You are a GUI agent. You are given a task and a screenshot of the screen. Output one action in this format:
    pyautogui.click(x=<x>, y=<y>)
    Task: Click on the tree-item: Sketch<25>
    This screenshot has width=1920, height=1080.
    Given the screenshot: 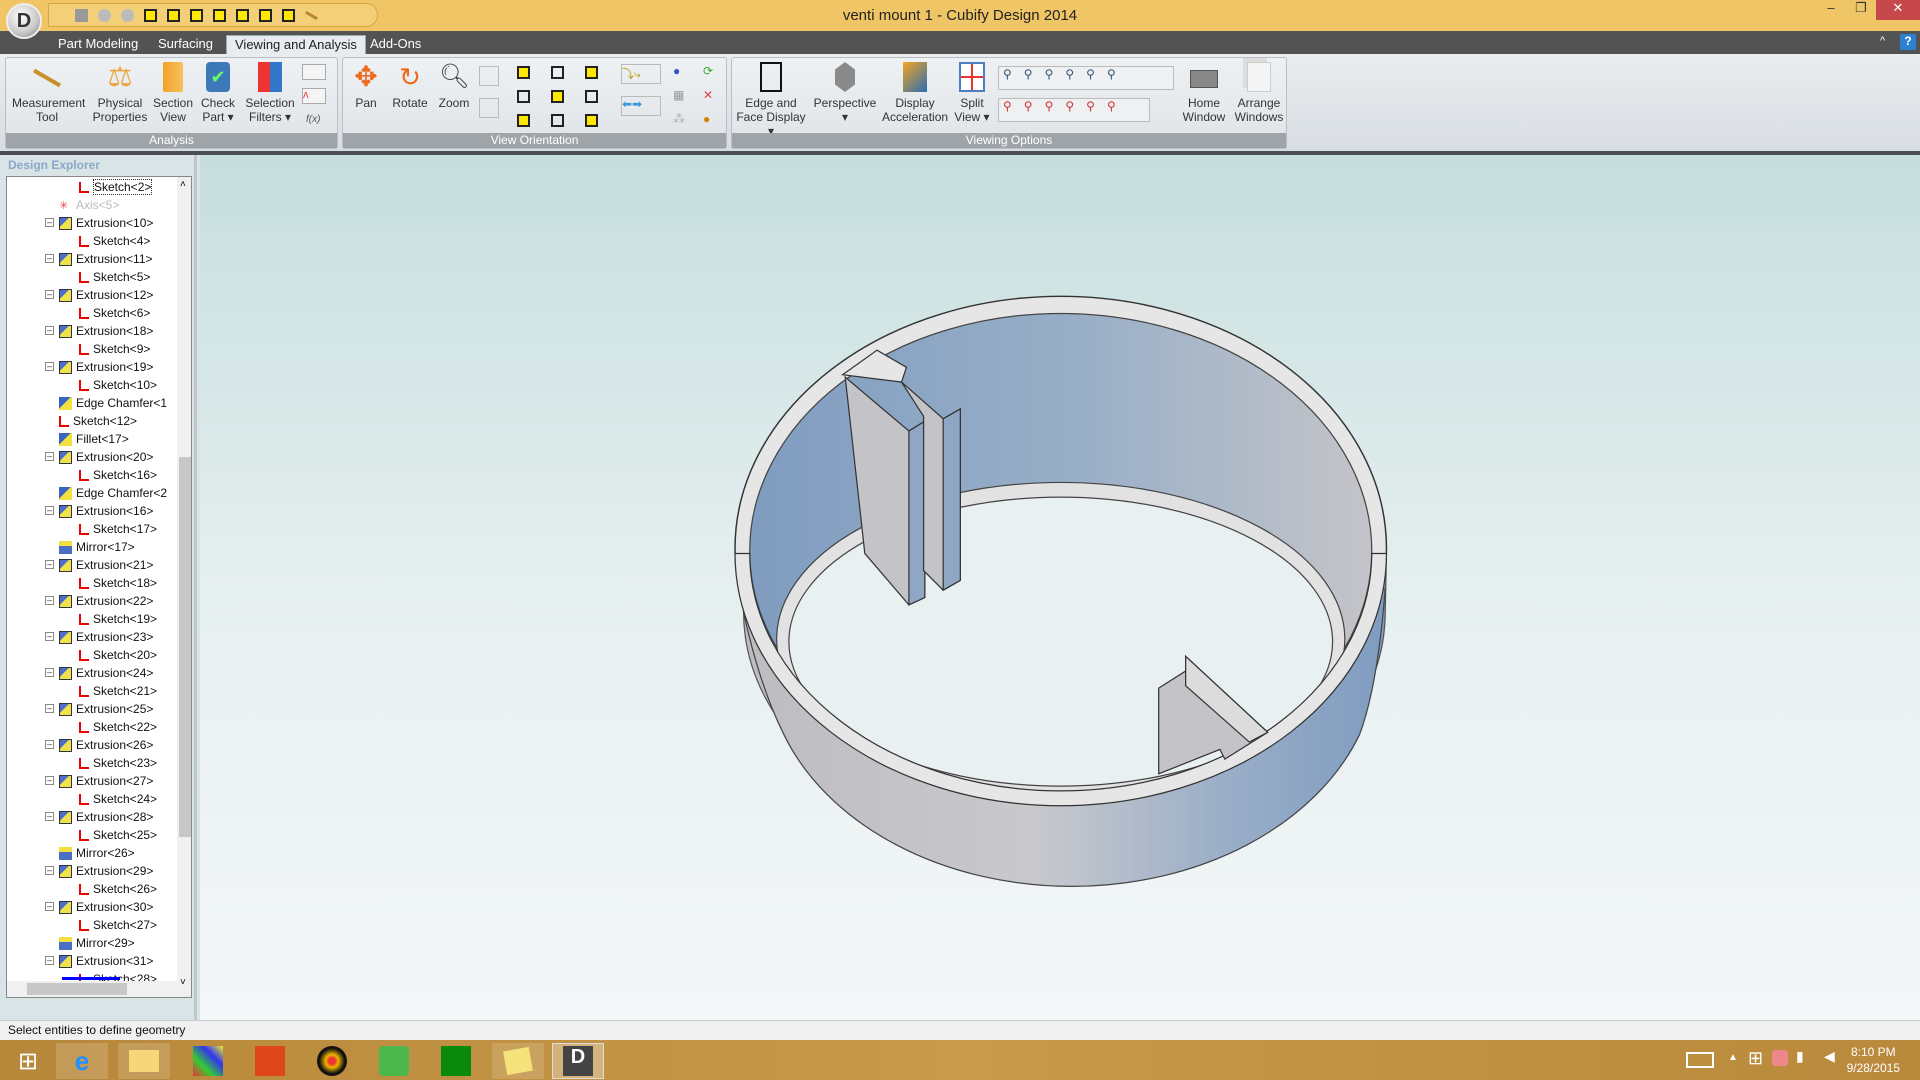 What is the action you would take?
    pyautogui.click(x=118, y=835)
    